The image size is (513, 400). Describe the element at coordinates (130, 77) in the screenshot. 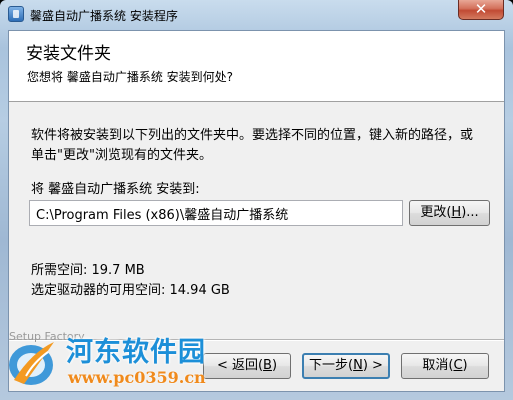

I see `page-subtitle: 您想将 馨盛自动广播系统 安装到何处?` at that location.